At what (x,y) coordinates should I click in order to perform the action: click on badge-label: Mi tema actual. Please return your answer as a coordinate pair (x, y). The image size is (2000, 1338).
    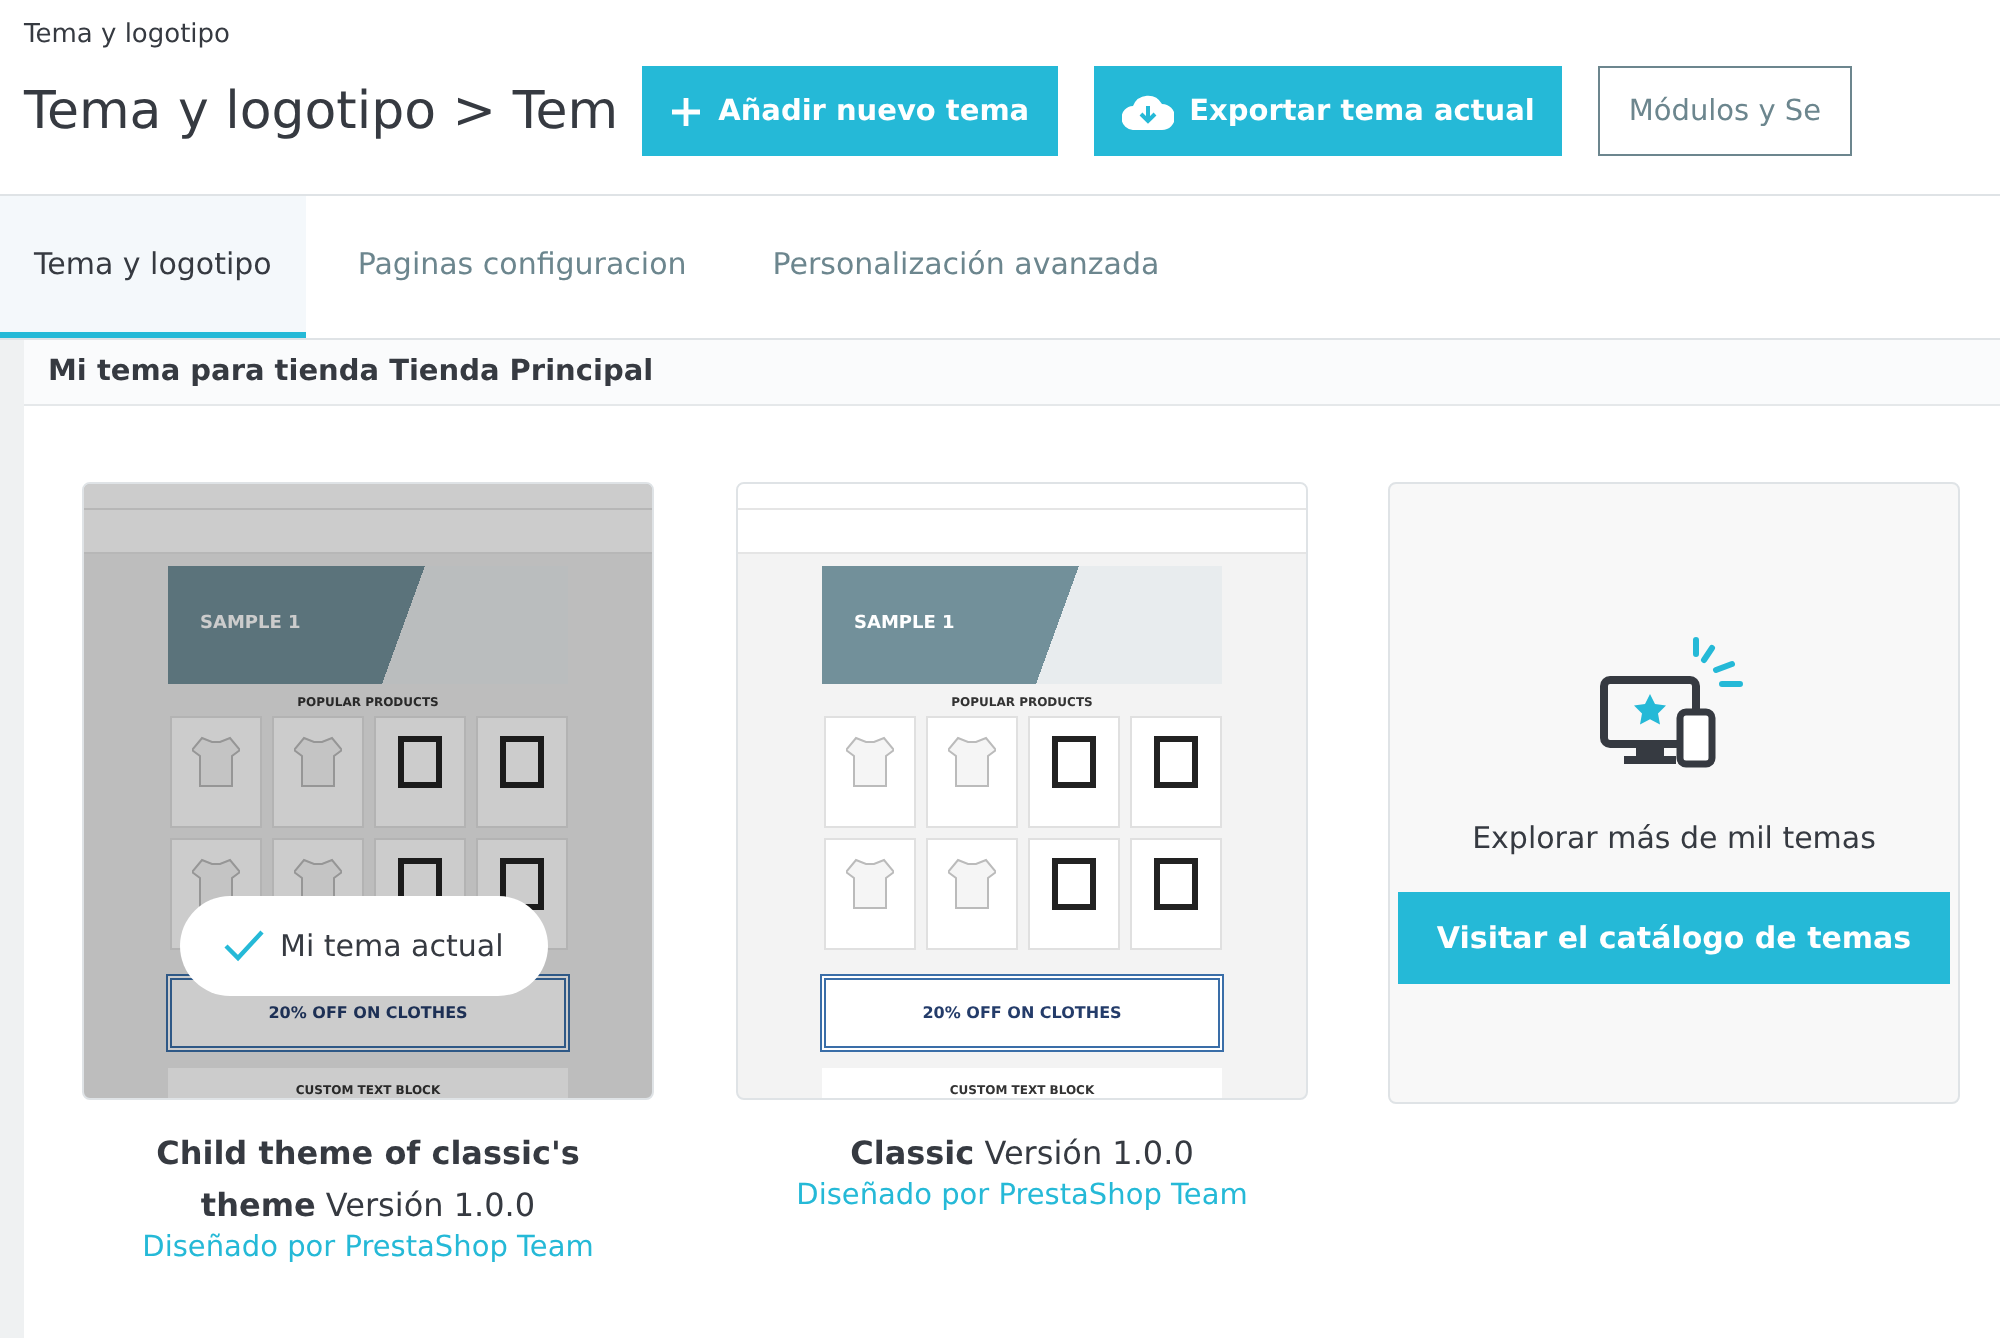
    Looking at the image, I should click on (392, 946).